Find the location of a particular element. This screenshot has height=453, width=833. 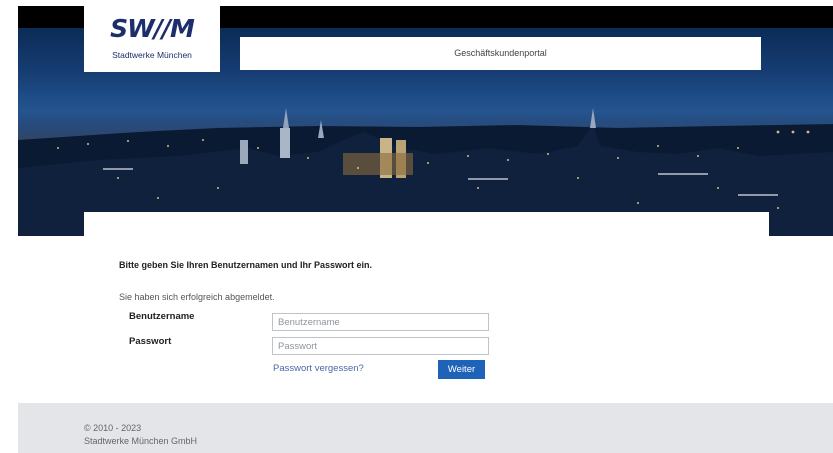

forgot-password-link: Passwort vergessen? is located at coordinates (318, 368).